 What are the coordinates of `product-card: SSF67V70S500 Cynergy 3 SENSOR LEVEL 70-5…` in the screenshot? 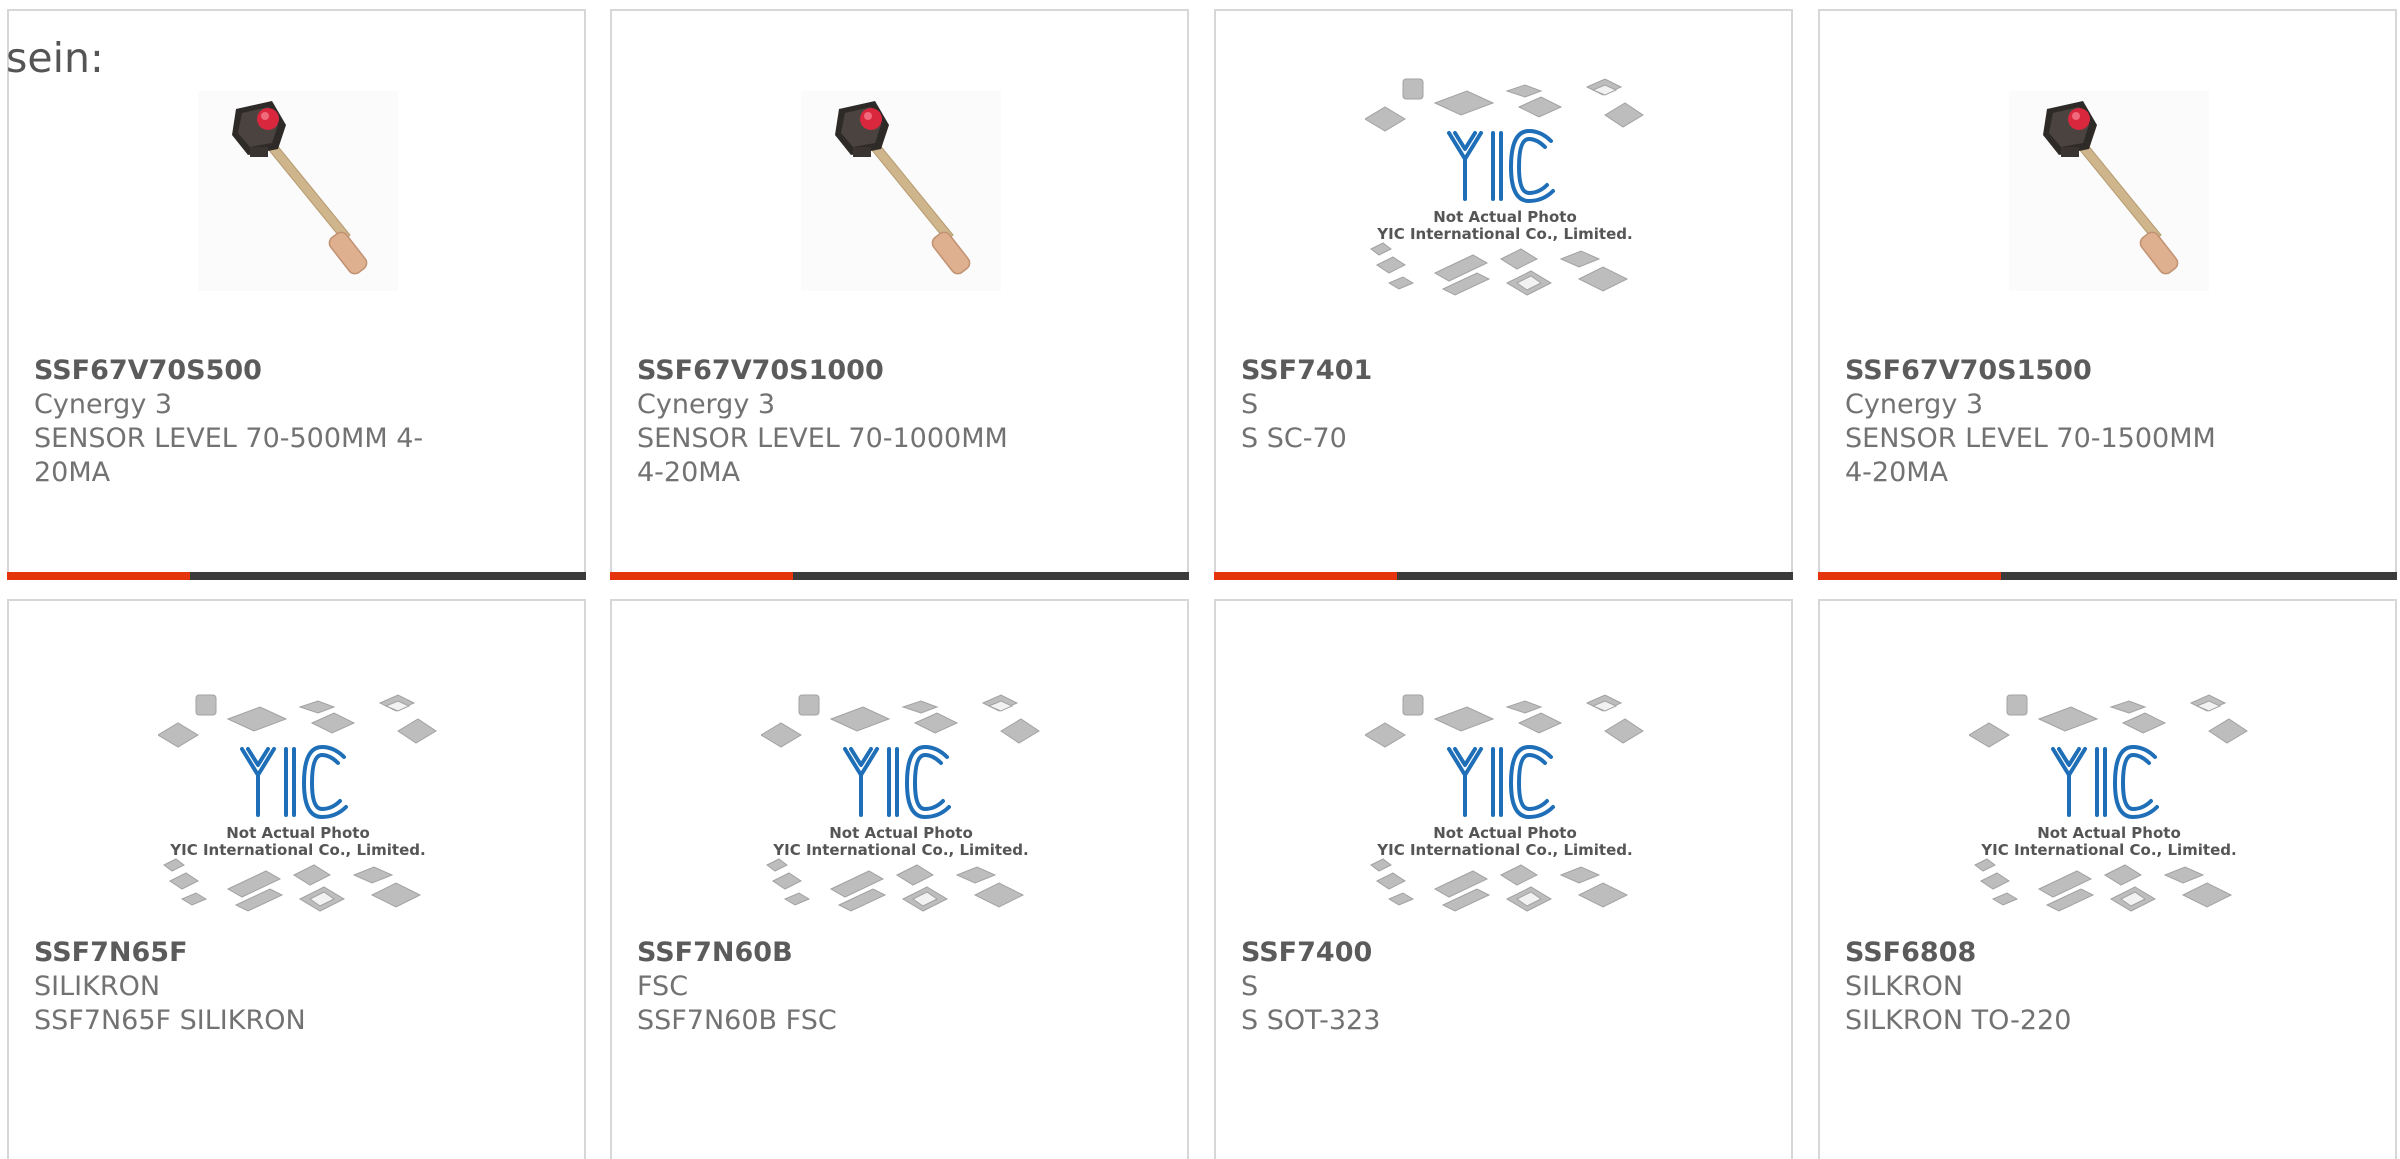 It's located at (296, 294).